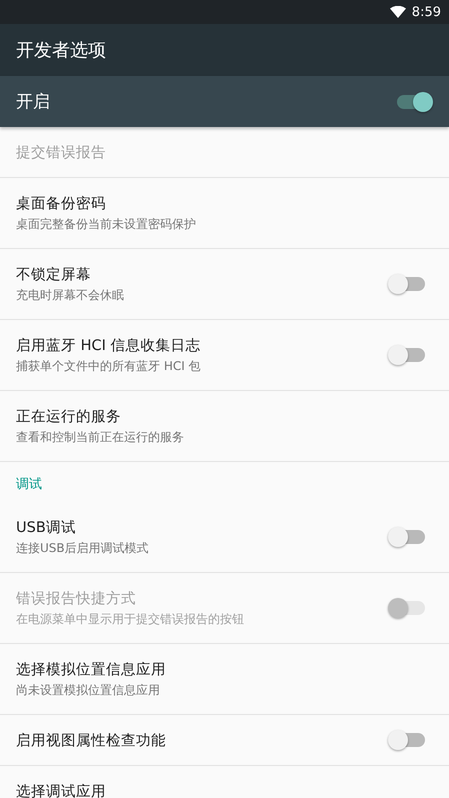  I want to click on wifi-icon, so click(398, 12).